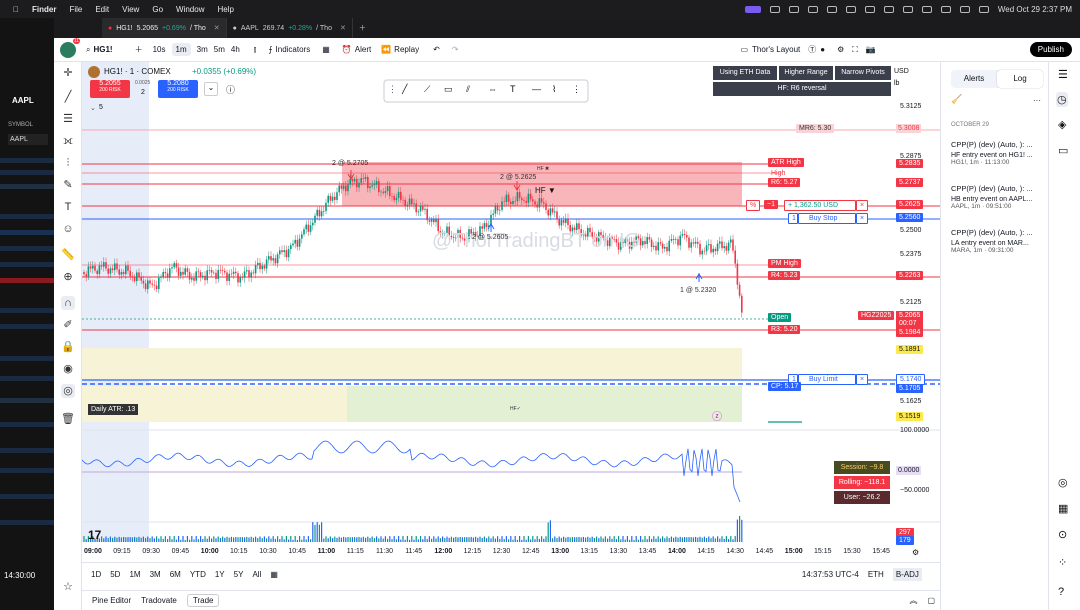  I want to click on fib-icon: ☰, so click(68, 119).